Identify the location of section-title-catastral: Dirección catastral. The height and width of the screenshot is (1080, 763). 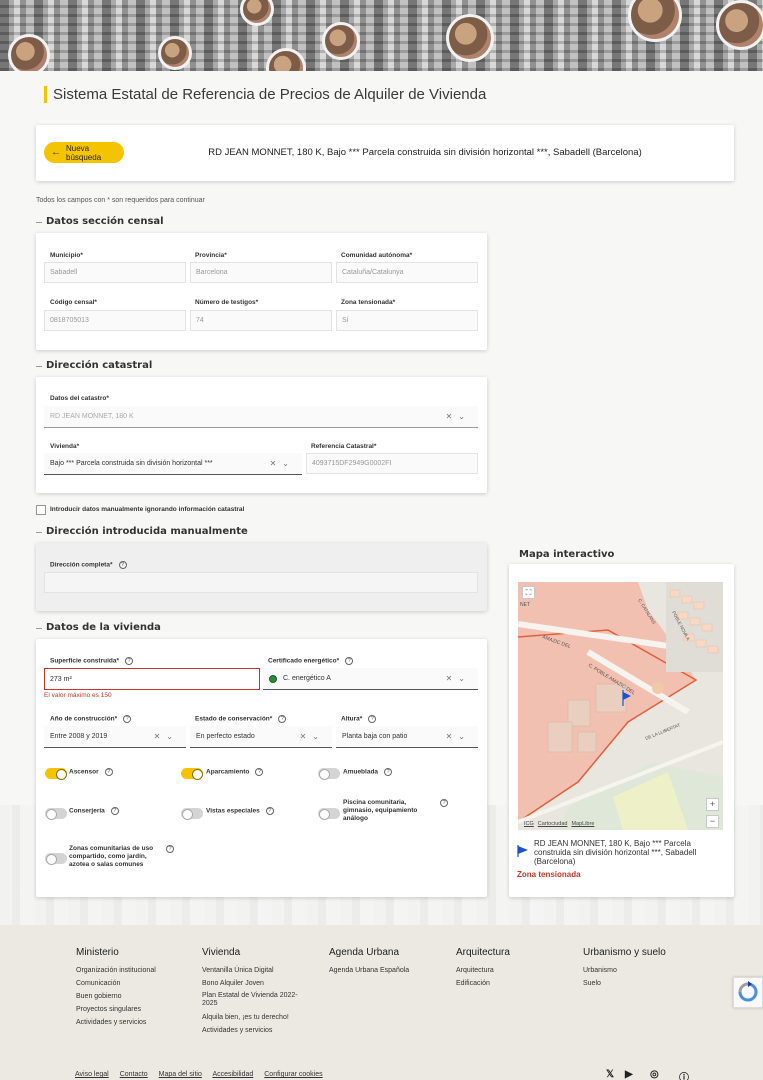
(94, 365).